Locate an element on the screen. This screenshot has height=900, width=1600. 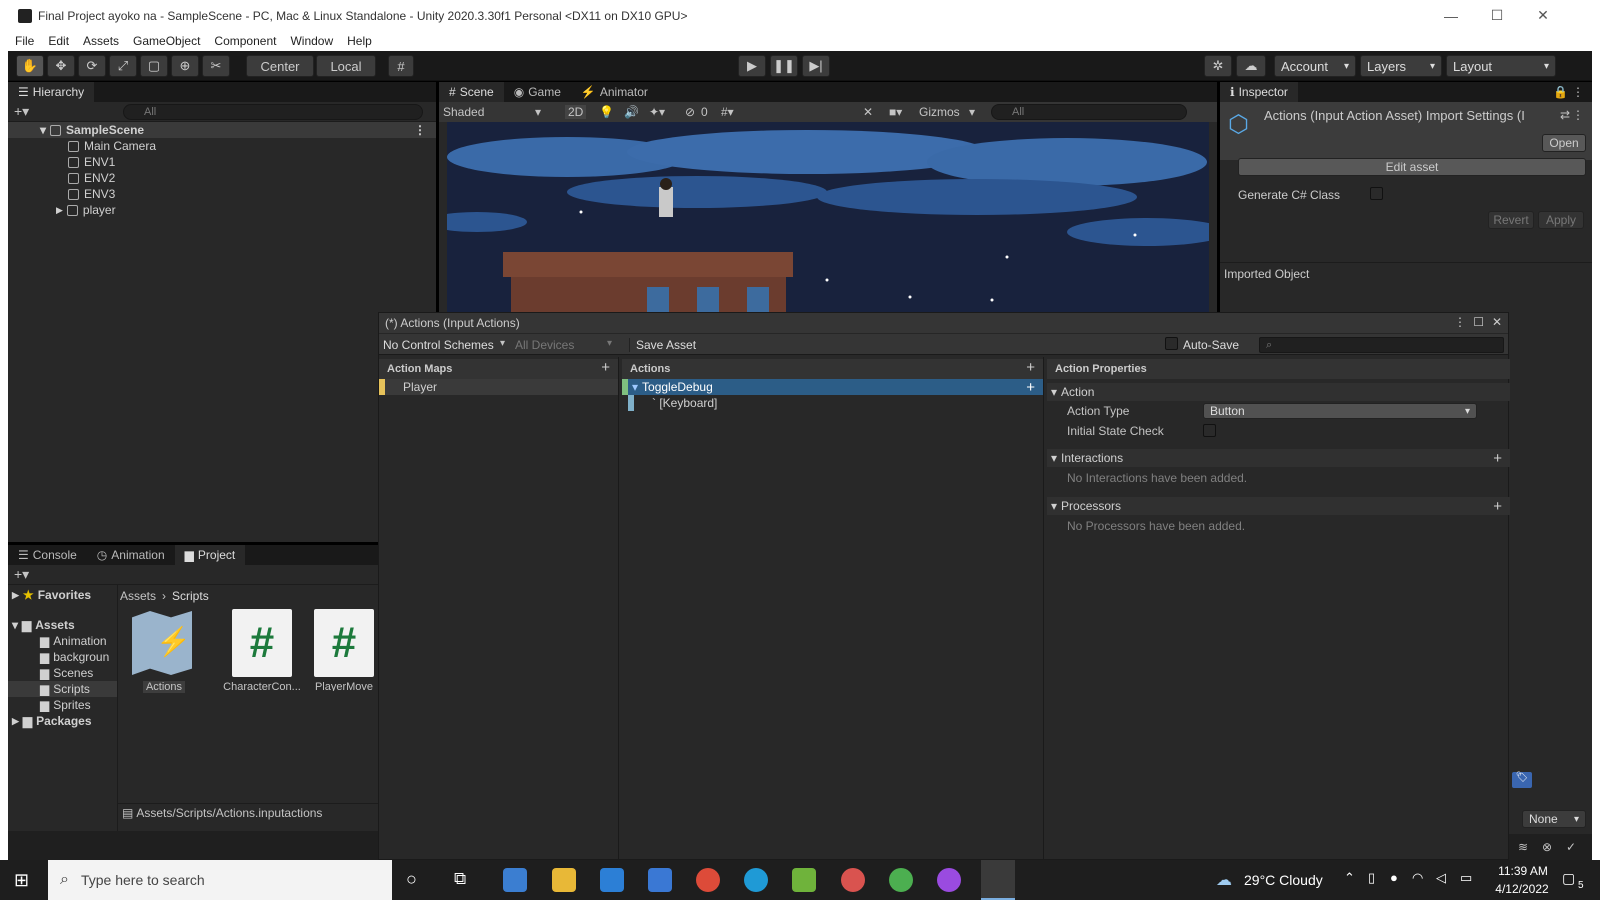
custom-tool-icon: ✂ is located at coordinates (216, 66).